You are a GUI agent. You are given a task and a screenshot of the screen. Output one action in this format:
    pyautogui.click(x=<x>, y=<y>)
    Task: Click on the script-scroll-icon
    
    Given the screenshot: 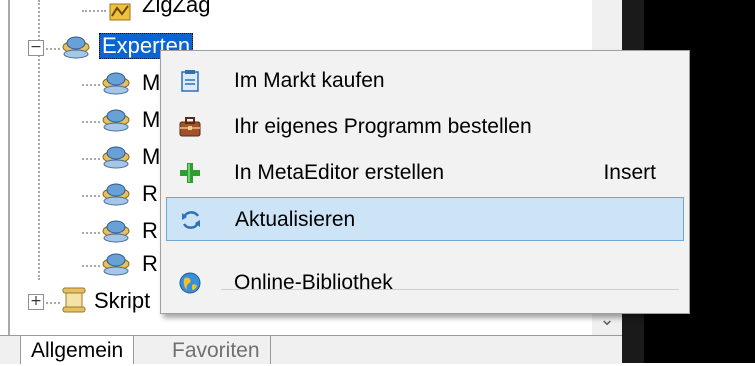 What is the action you would take?
    pyautogui.click(x=74, y=300)
    